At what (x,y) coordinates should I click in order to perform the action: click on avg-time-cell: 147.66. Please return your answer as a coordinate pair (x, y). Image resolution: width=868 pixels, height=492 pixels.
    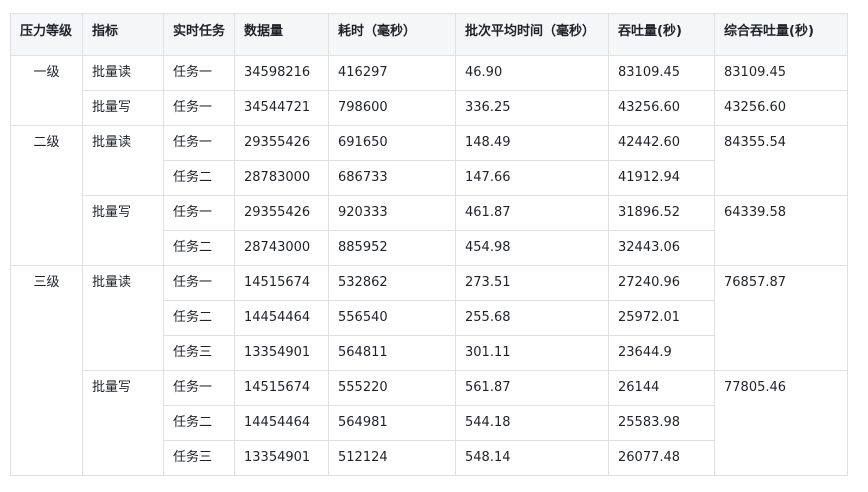
    Looking at the image, I should click on (532, 178).